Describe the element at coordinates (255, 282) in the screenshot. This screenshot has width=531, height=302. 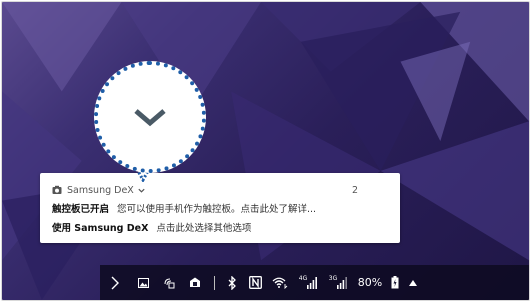
I see `nfc-icon` at that location.